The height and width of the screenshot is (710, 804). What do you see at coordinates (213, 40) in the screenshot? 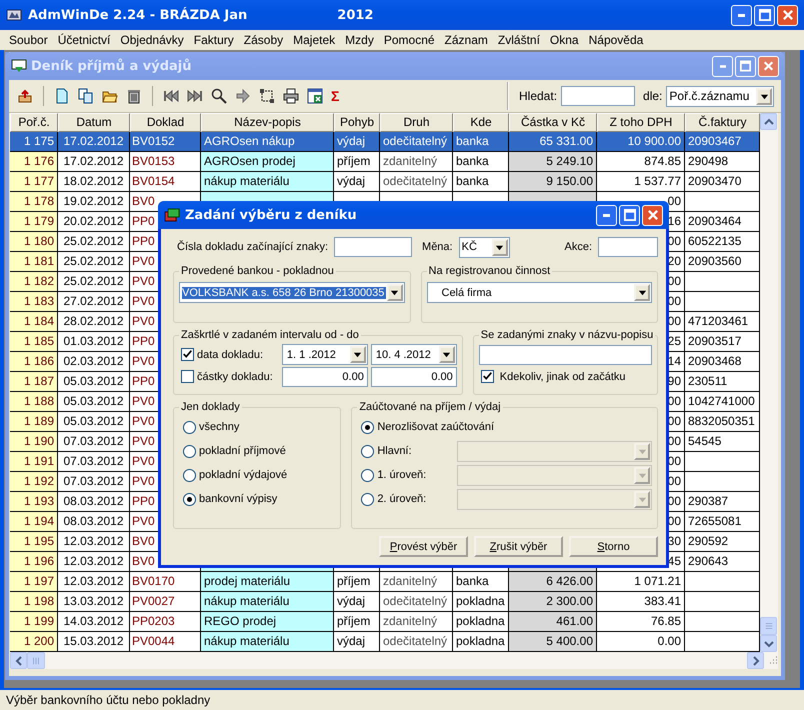
I see `menu-item: Faktury` at bounding box center [213, 40].